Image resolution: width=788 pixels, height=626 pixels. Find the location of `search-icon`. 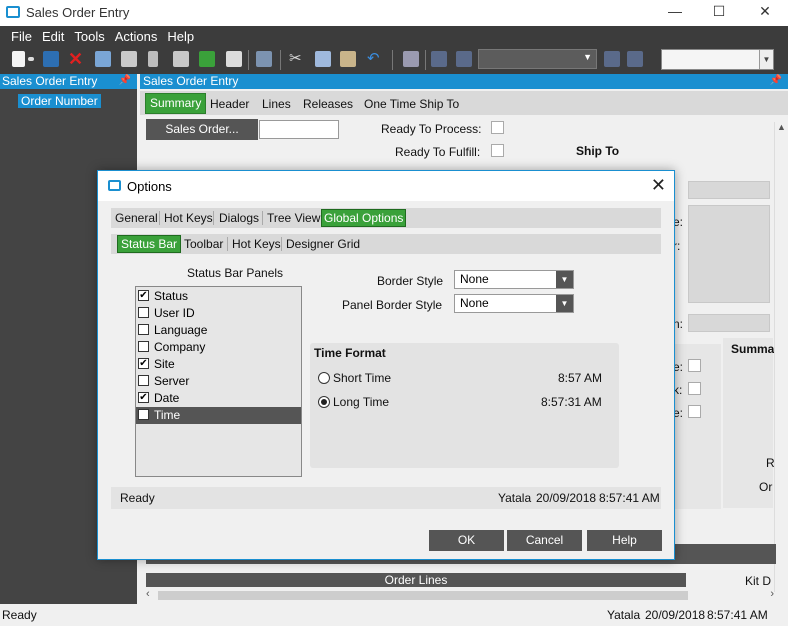

search-icon is located at coordinates (411, 59).